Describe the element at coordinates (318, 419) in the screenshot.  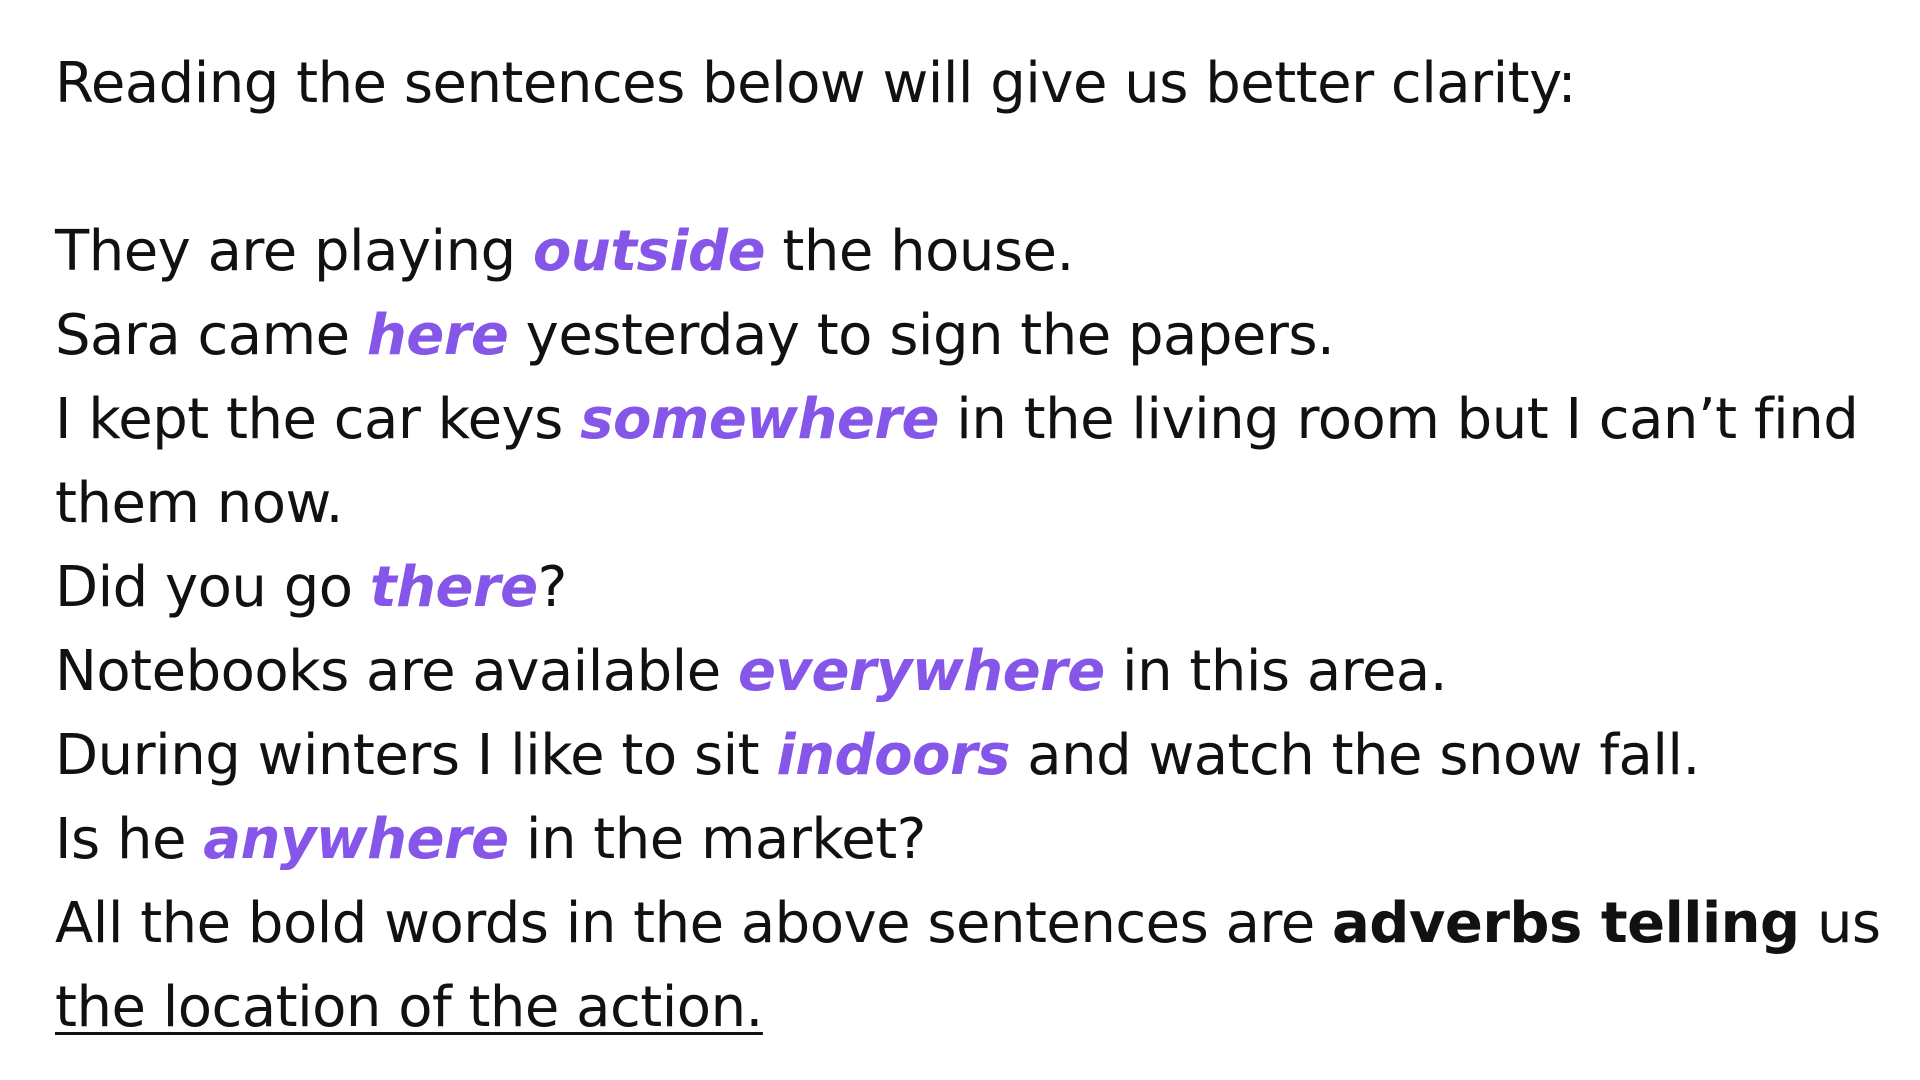
I see `sentence-text: I kept the car keys` at that location.